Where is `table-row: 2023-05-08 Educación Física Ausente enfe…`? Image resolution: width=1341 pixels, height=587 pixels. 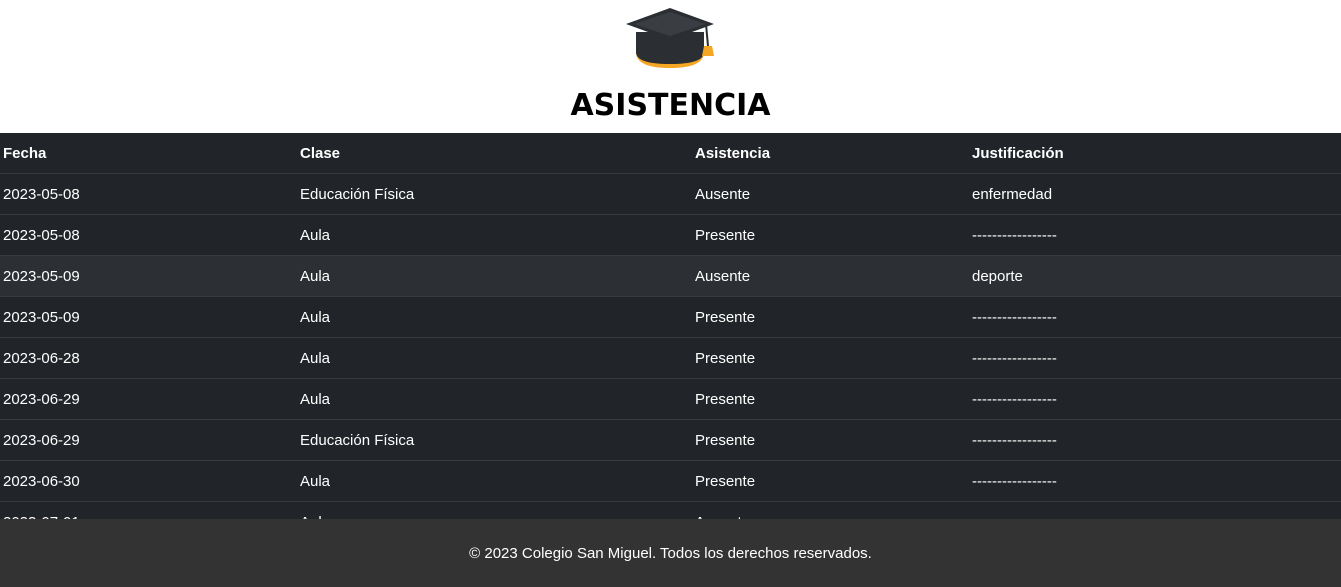
table-row: 2023-05-08 Educación Física Ausente enfe… is located at coordinates (670, 194).